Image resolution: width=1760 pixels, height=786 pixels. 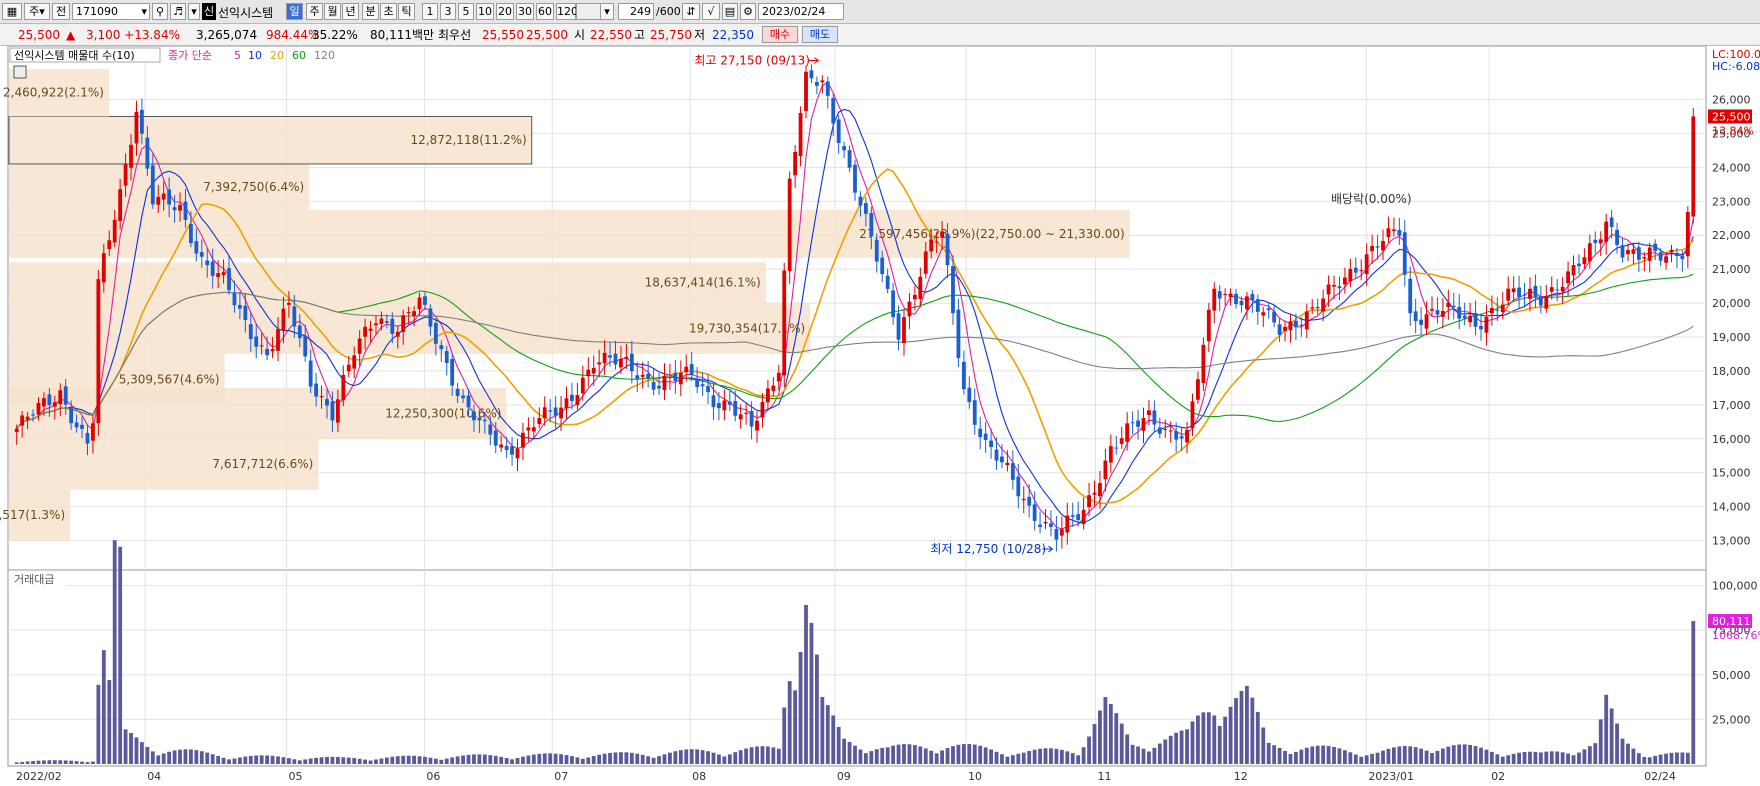 What do you see at coordinates (448, 11) in the screenshot?
I see `interval-button-3: 3` at bounding box center [448, 11].